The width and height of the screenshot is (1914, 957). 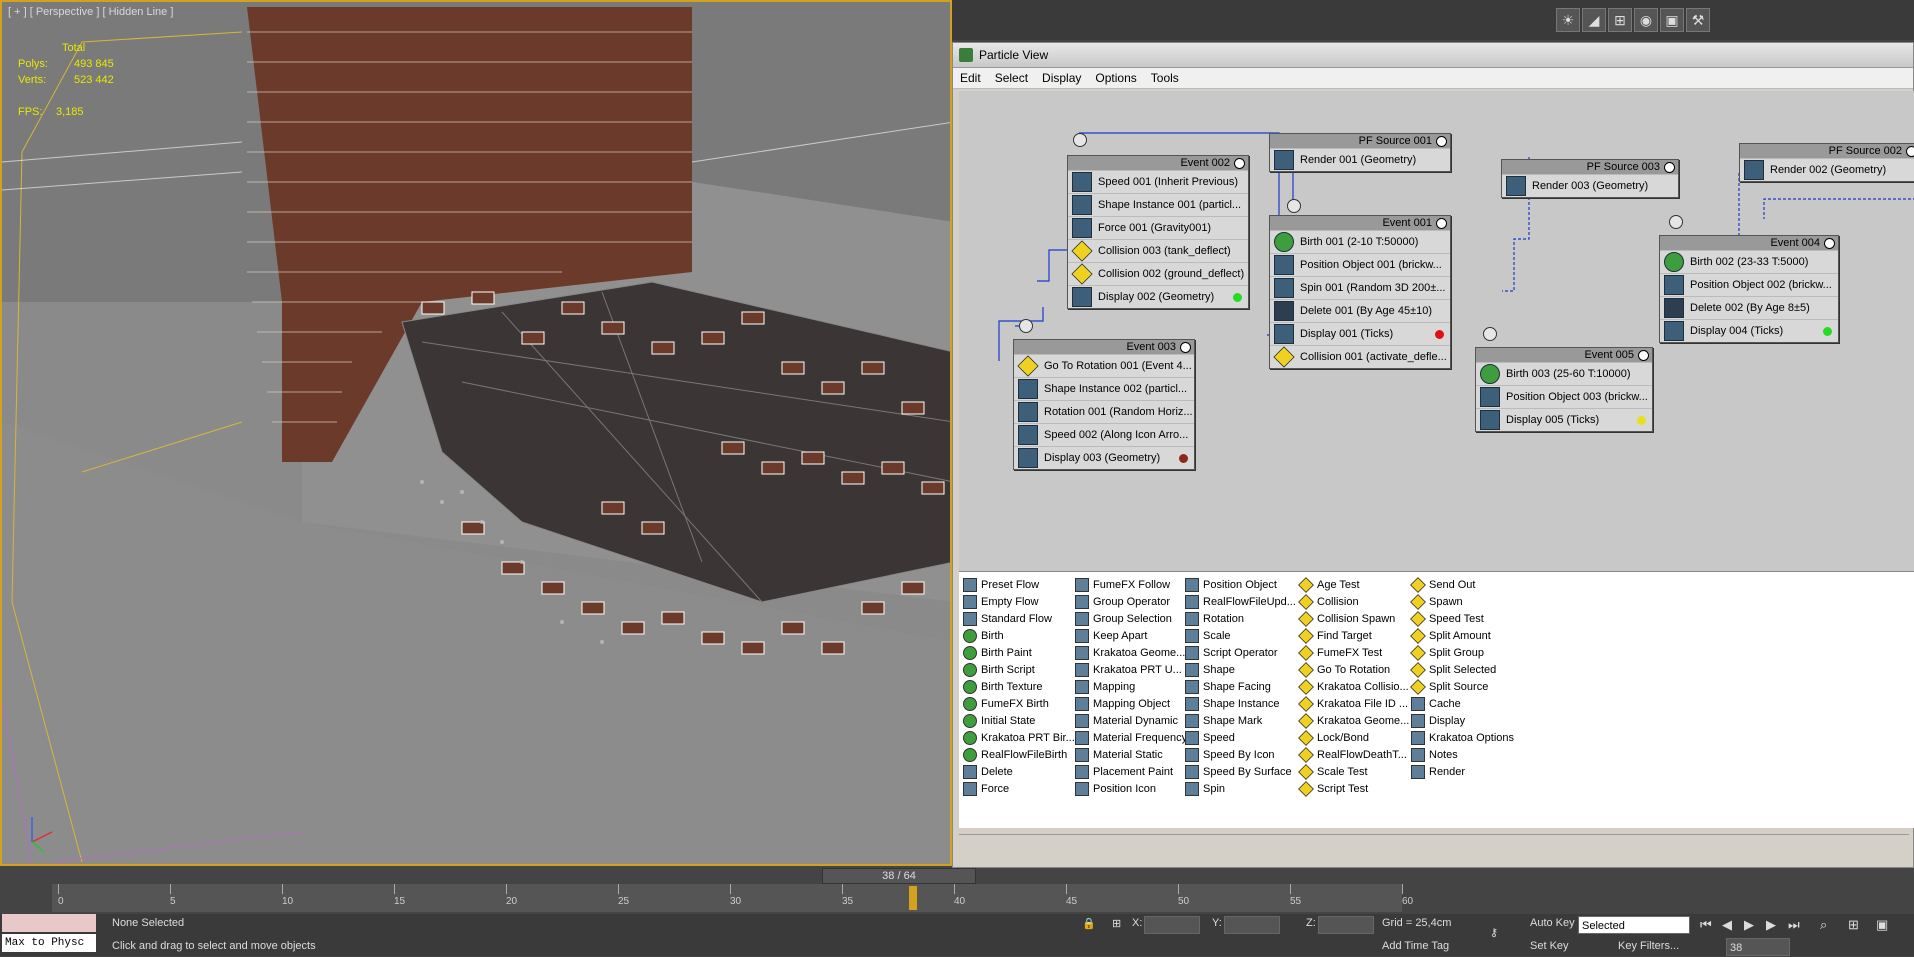 What do you see at coordinates (1462, 601) in the screenshot?
I see `depot-item: Spawn` at bounding box center [1462, 601].